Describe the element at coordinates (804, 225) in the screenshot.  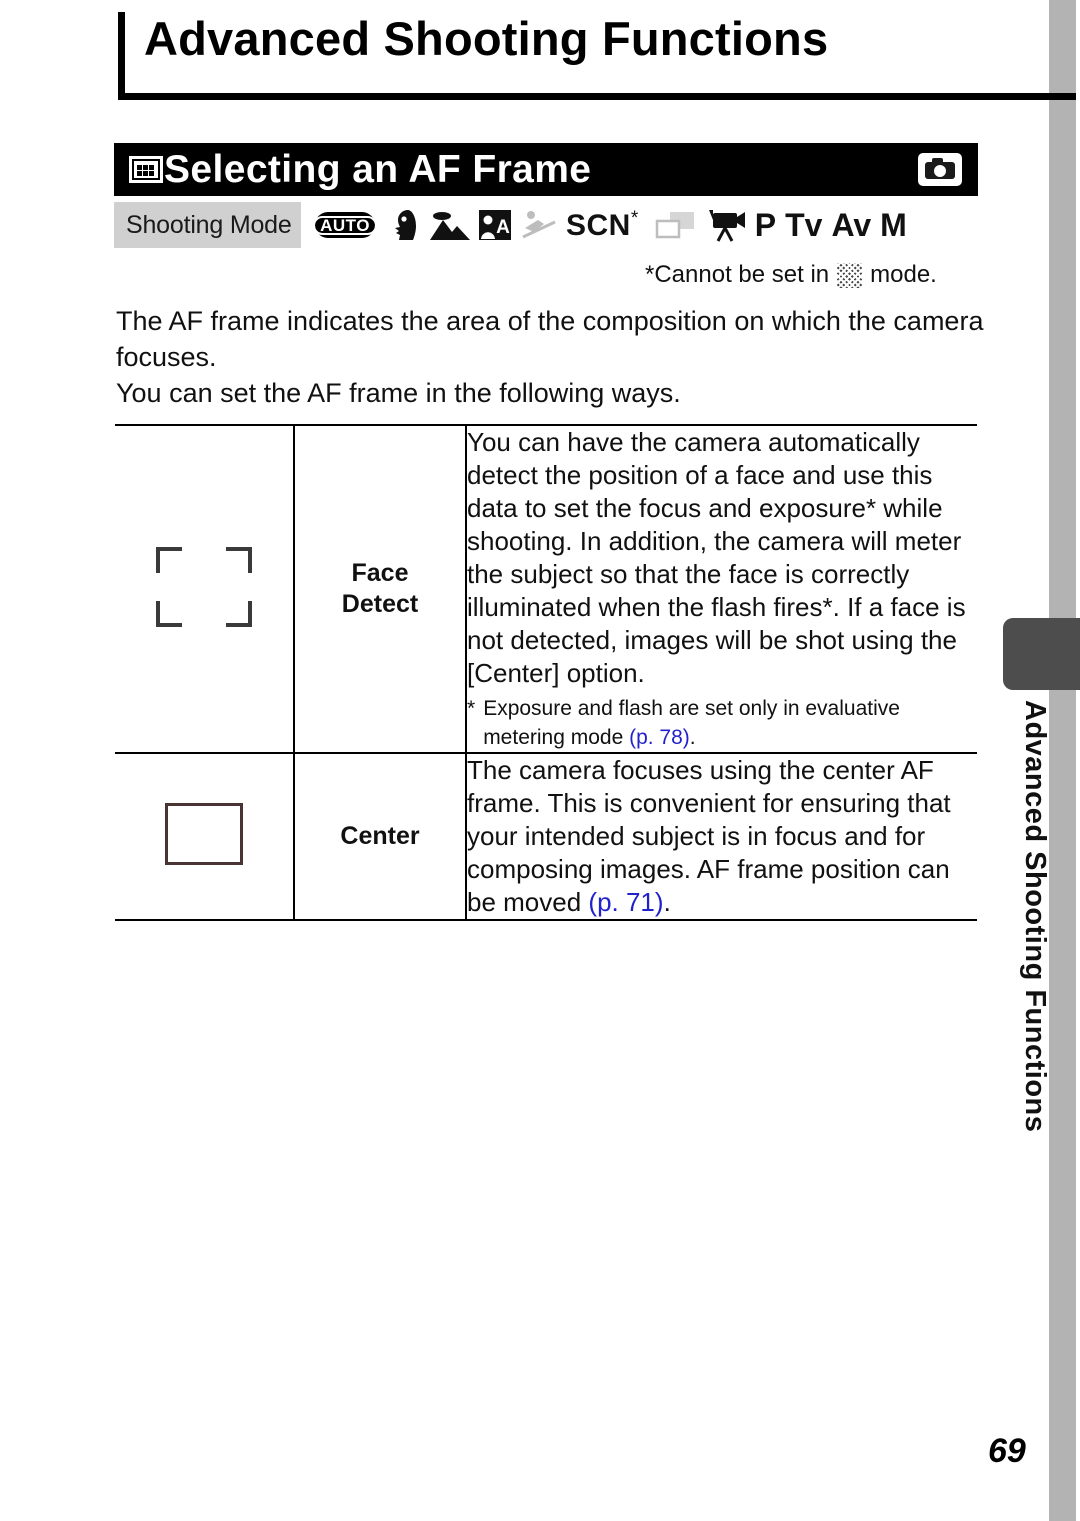
I see `shutter-priority-mode-letter: Tv` at that location.